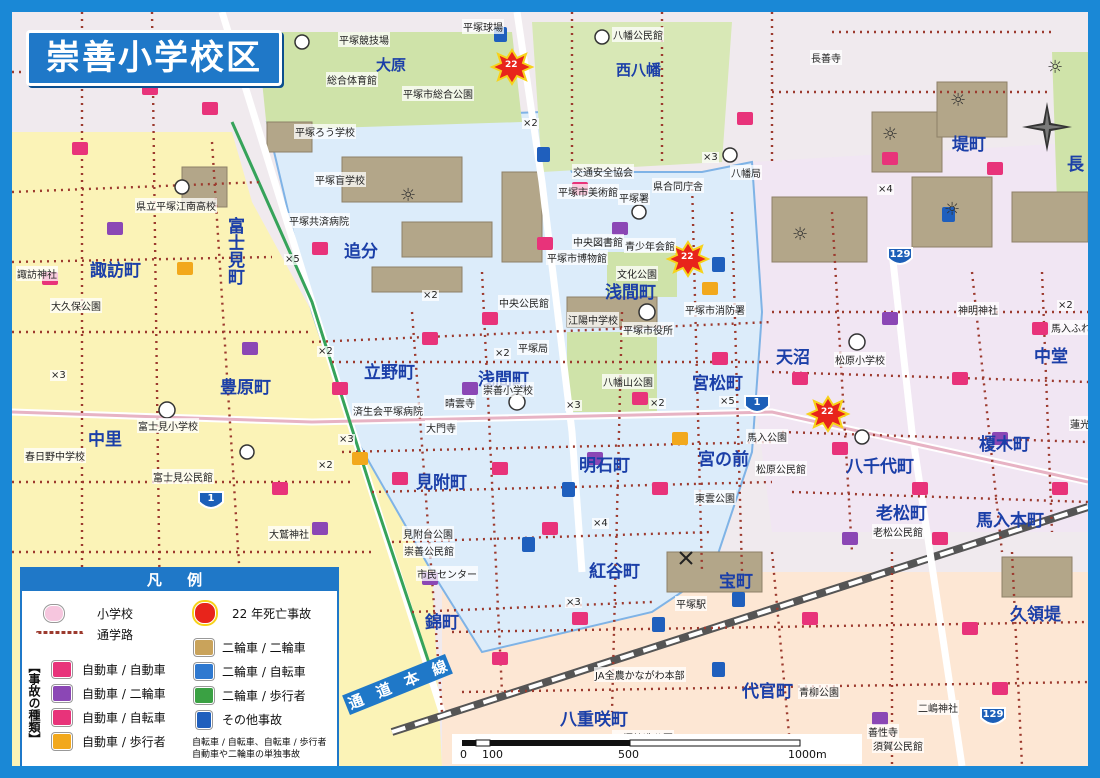 This screenshot has width=1100, height=778. Describe the element at coordinates (183, 476) in the screenshot. I see `place-label: 富士見公民館` at that location.